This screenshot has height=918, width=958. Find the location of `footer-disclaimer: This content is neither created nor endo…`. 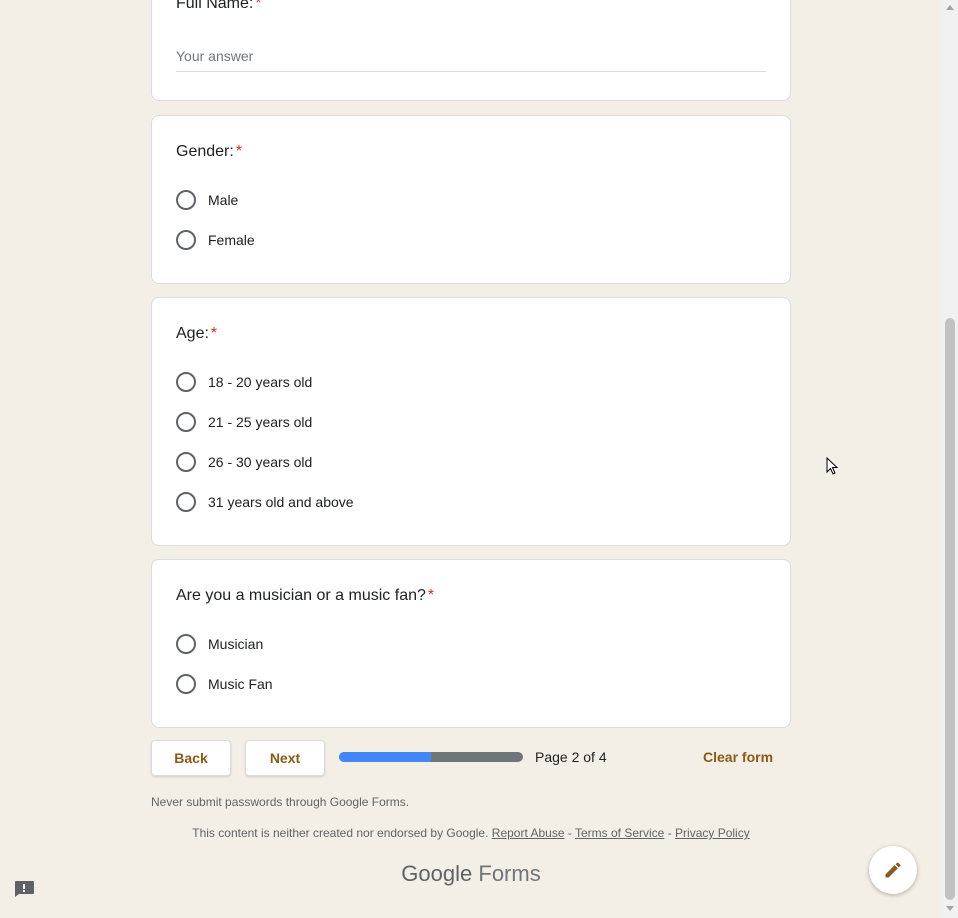

footer-disclaimer: This content is neither created nor endo… is located at coordinates (471, 833).